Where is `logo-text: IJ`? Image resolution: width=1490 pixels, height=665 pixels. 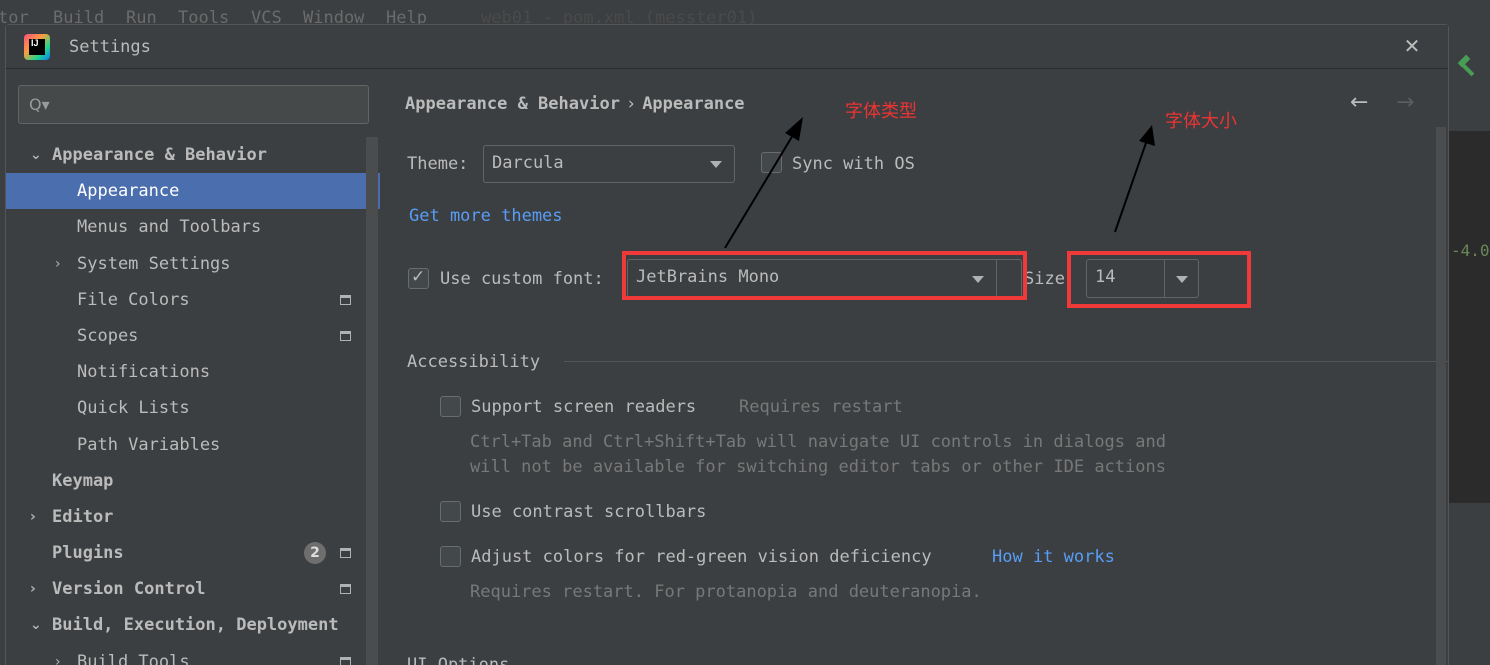
logo-text: IJ is located at coordinates (35, 43).